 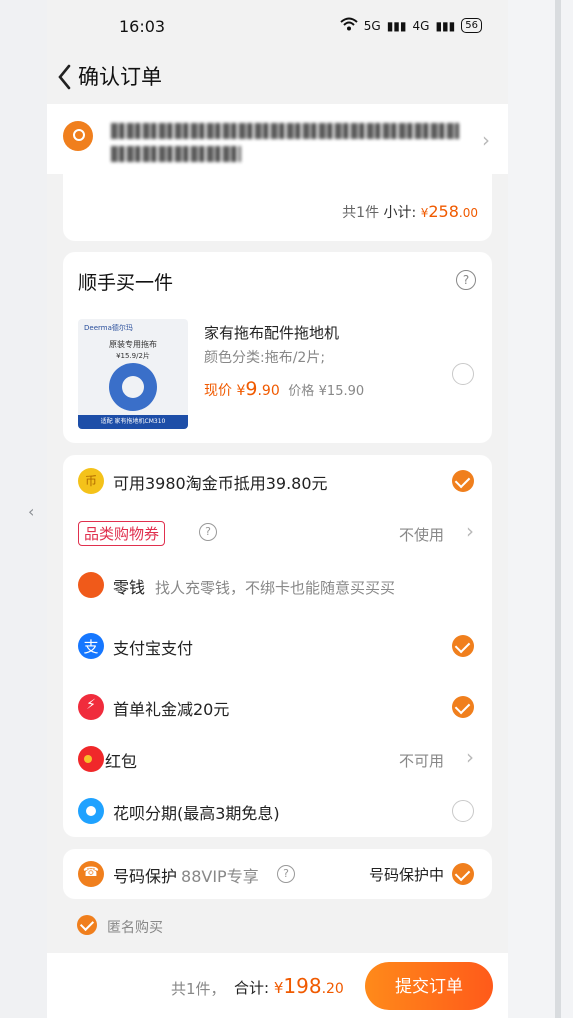 What do you see at coordinates (372, 25) in the screenshot?
I see `signal-5g-icon: 5G` at bounding box center [372, 25].